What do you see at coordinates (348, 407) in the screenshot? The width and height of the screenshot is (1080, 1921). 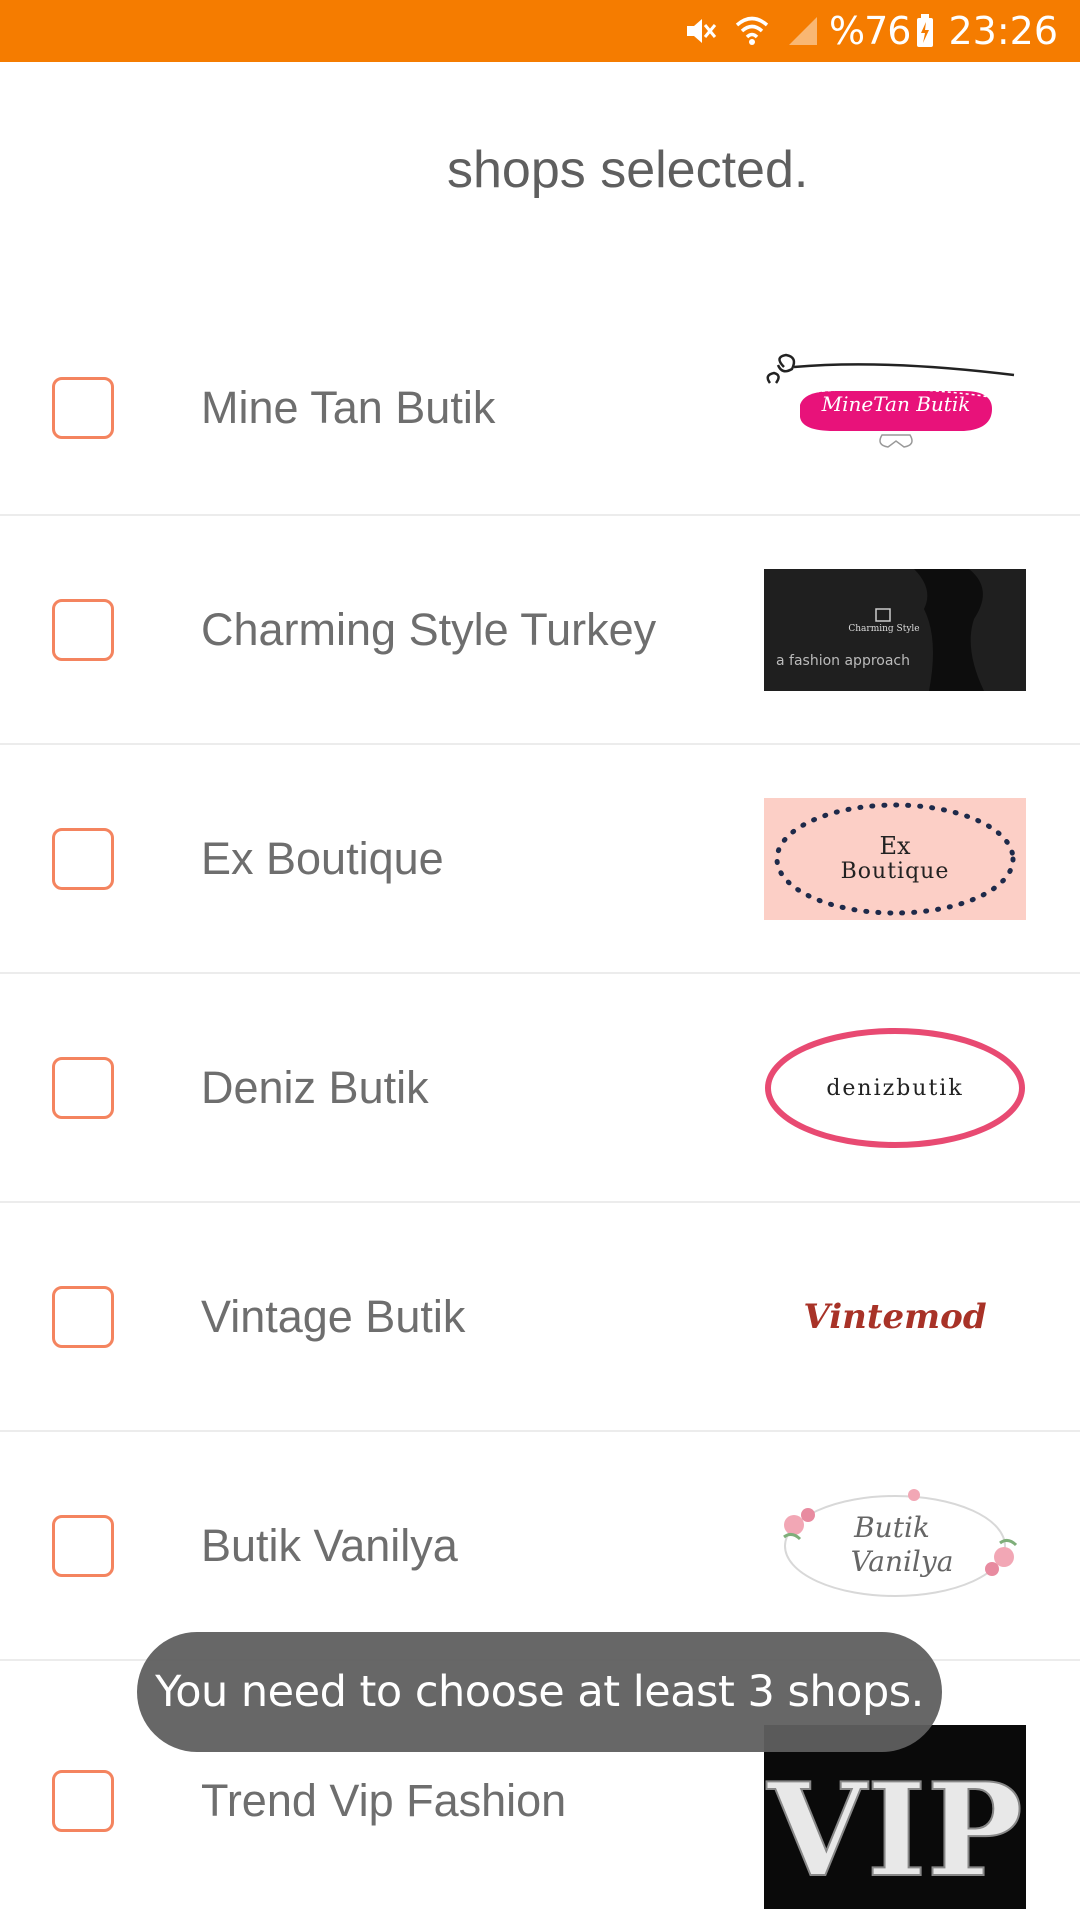 I see `shop-name: Mine Tan Butik` at bounding box center [348, 407].